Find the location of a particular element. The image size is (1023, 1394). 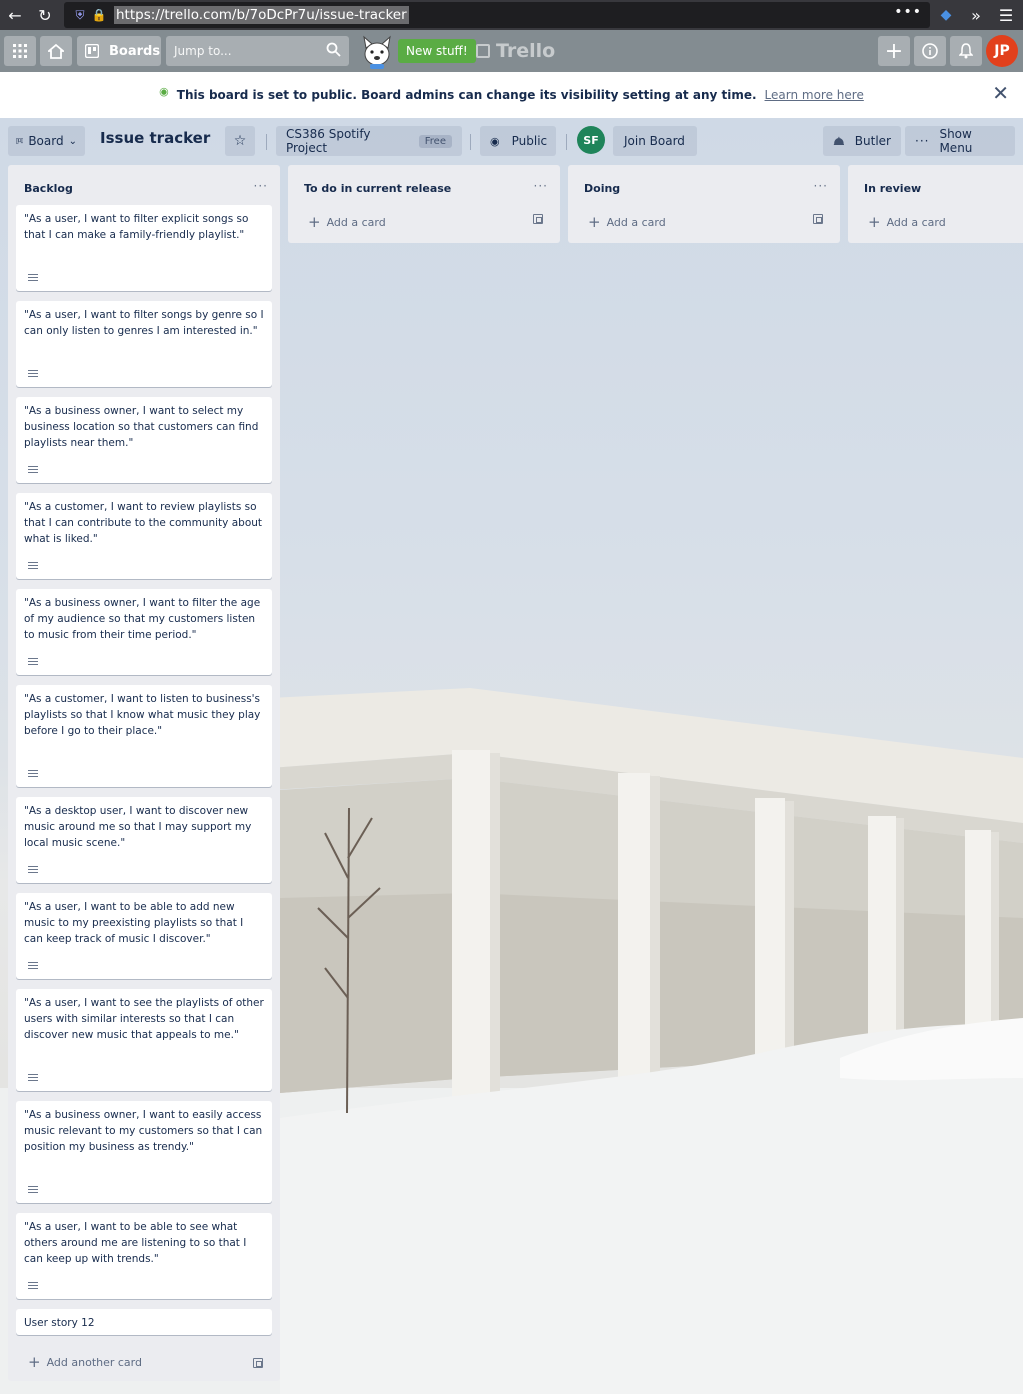

star-button: ☆ is located at coordinates (240, 141).